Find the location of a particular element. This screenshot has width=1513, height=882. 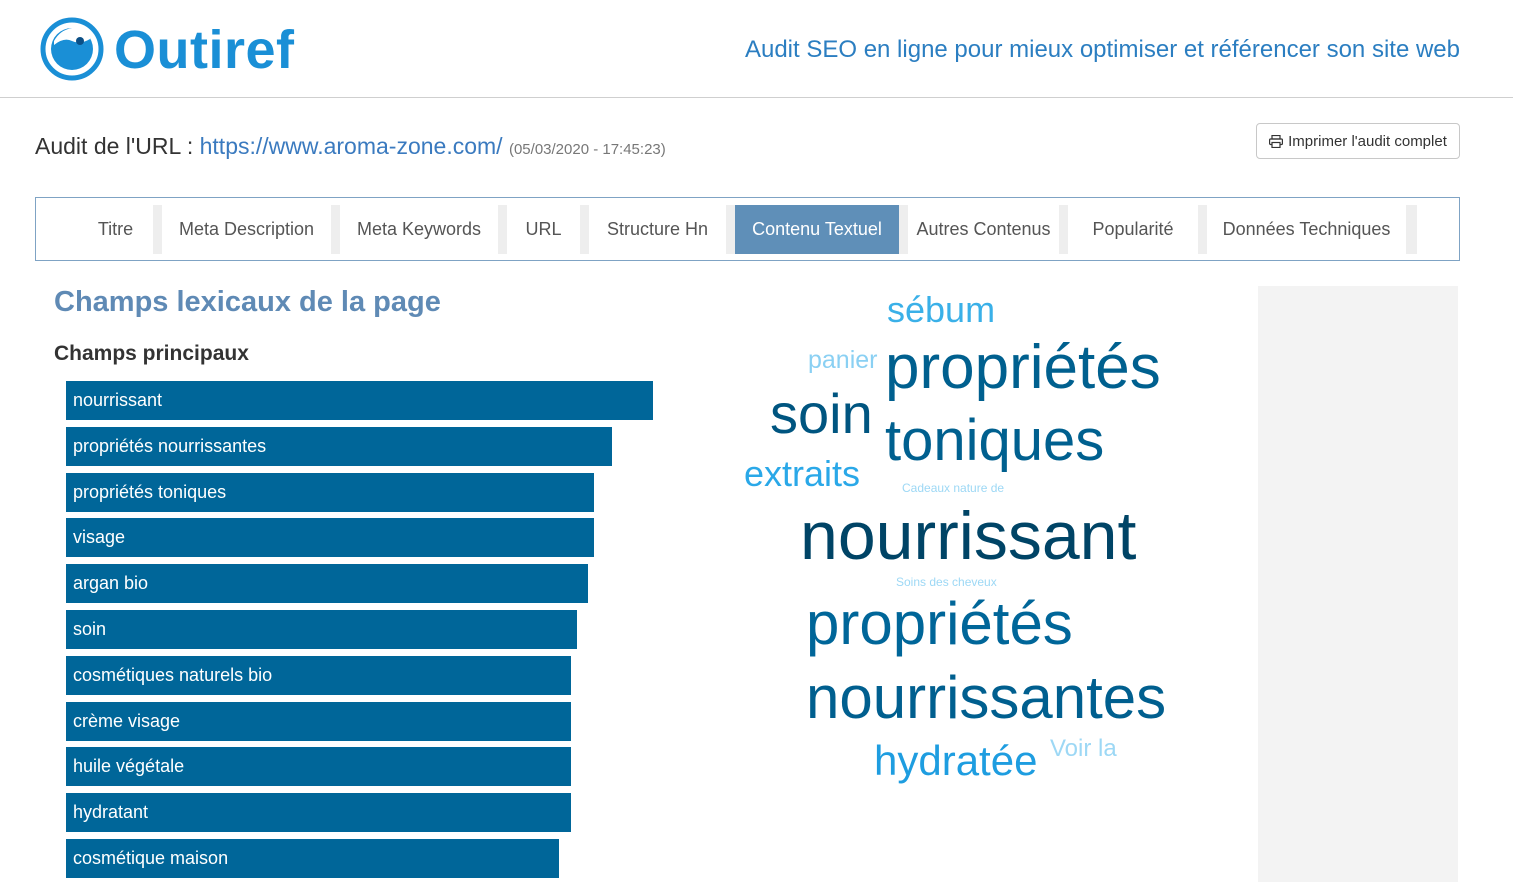

tab-meta-keywords: Meta Keywords is located at coordinates (419, 229).